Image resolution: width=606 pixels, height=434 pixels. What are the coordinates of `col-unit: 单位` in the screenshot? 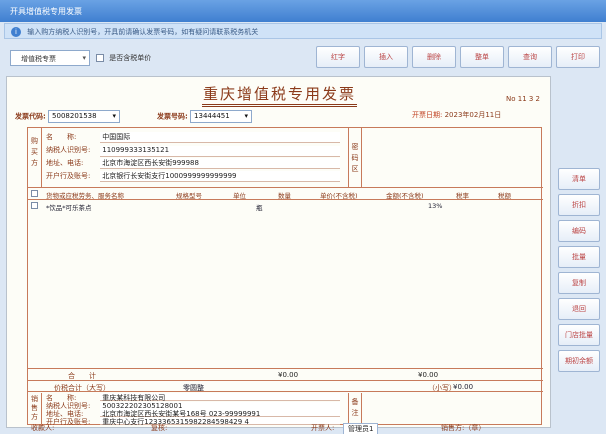 It's located at (239, 196).